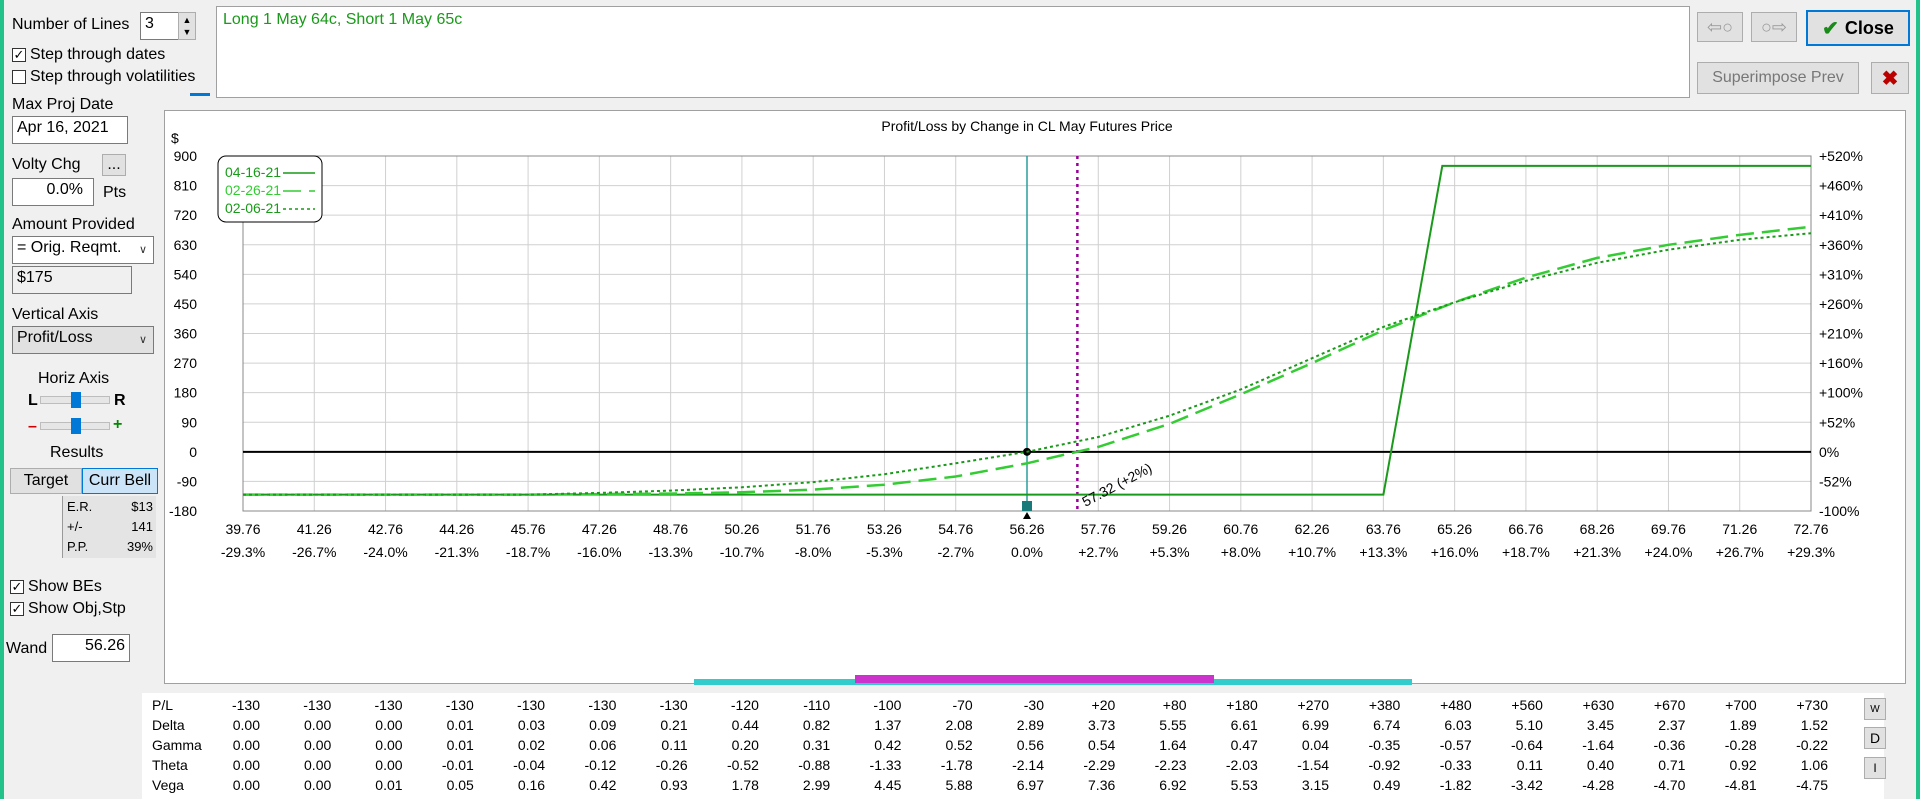  Describe the element at coordinates (1053, 680) in the screenshot. I see `range-bars` at that location.